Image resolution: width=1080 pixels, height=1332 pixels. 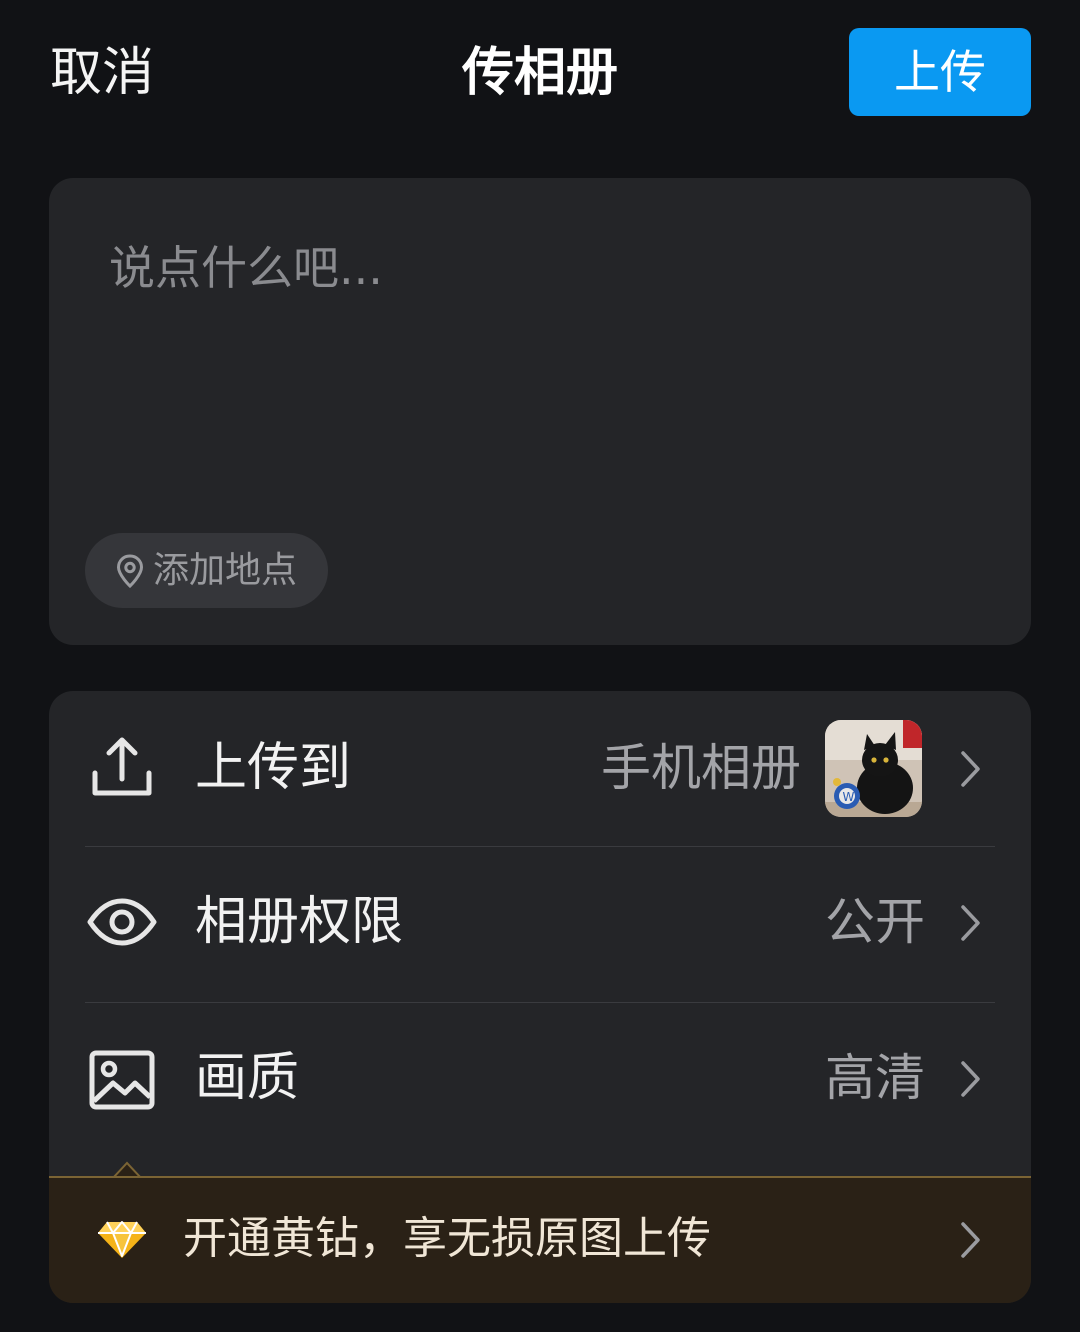 I want to click on vip-upgrade-banner: 开通黄钻，享无损原图上传, so click(x=540, y=1239).